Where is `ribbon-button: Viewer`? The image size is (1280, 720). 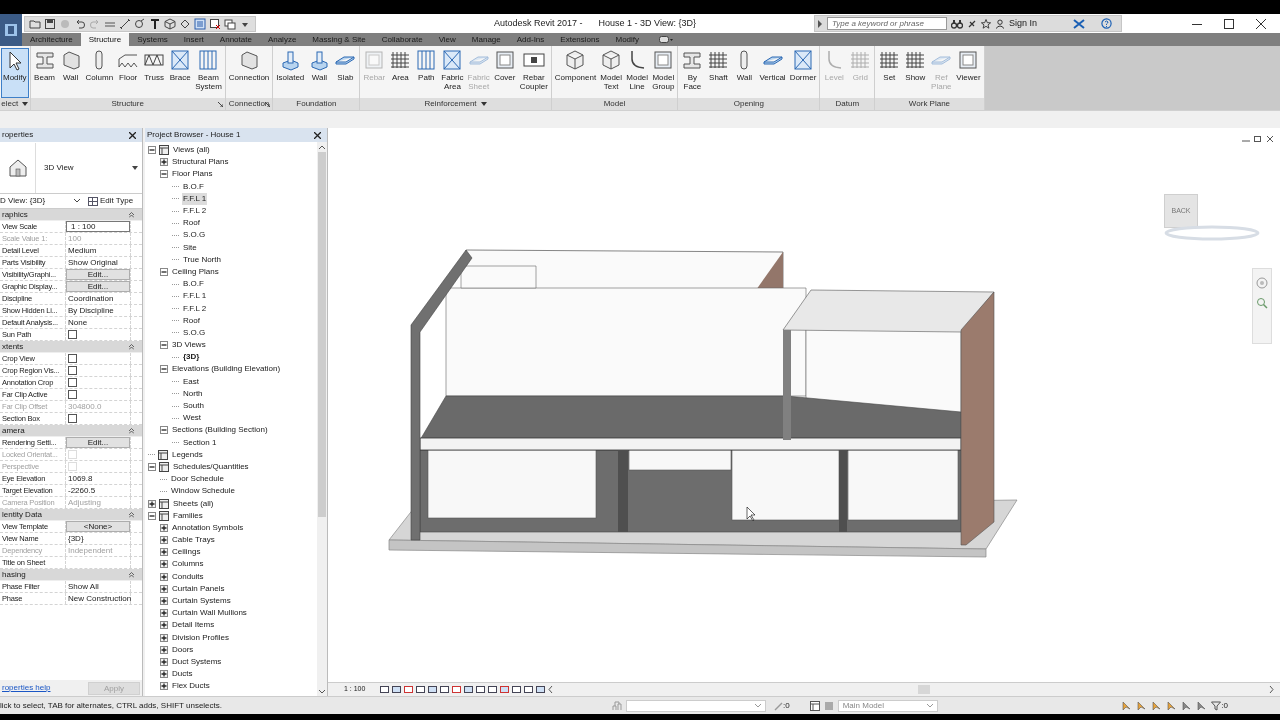 ribbon-button: Viewer is located at coordinates (968, 73).